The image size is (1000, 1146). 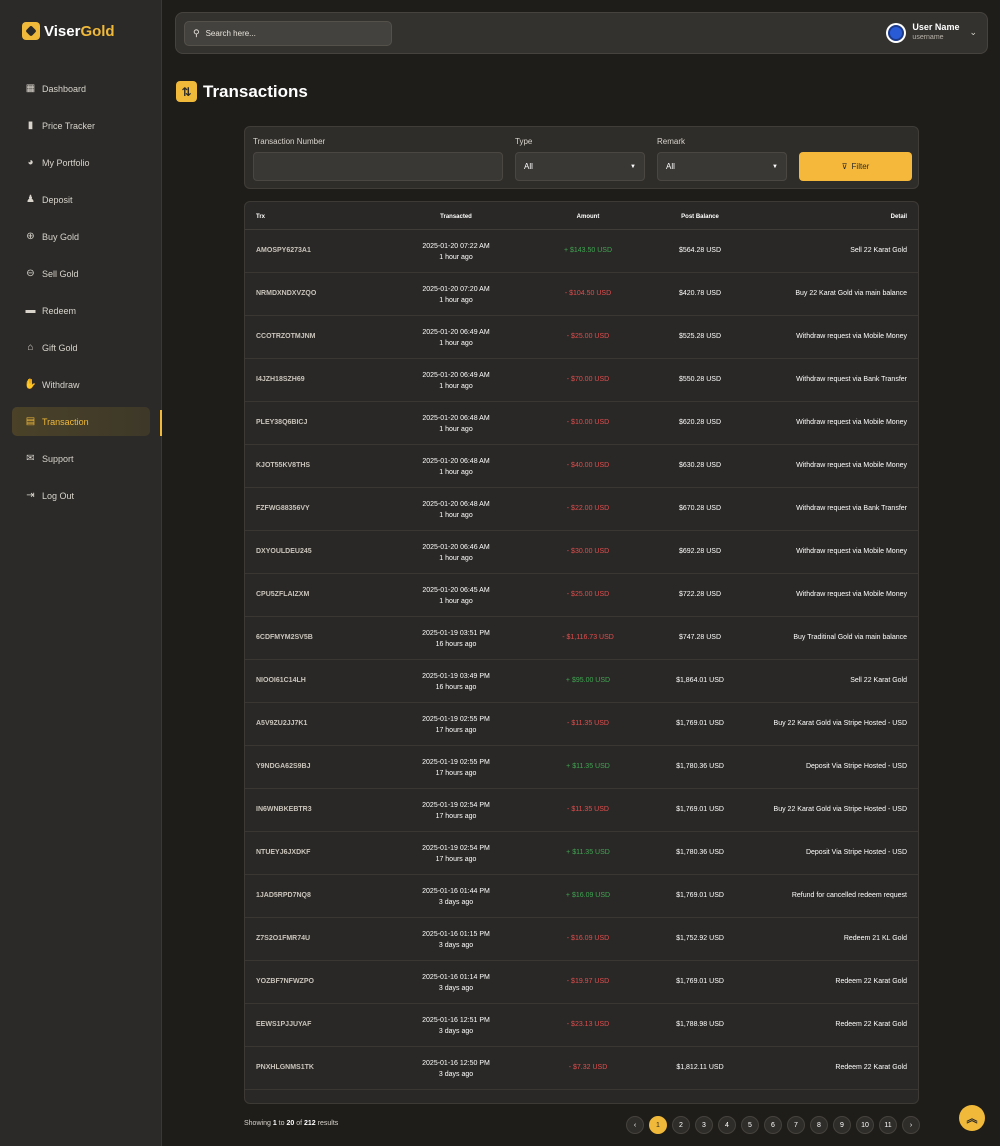 What do you see at coordinates (65, 421) in the screenshot?
I see `sidebar-item-label: Transaction` at bounding box center [65, 421].